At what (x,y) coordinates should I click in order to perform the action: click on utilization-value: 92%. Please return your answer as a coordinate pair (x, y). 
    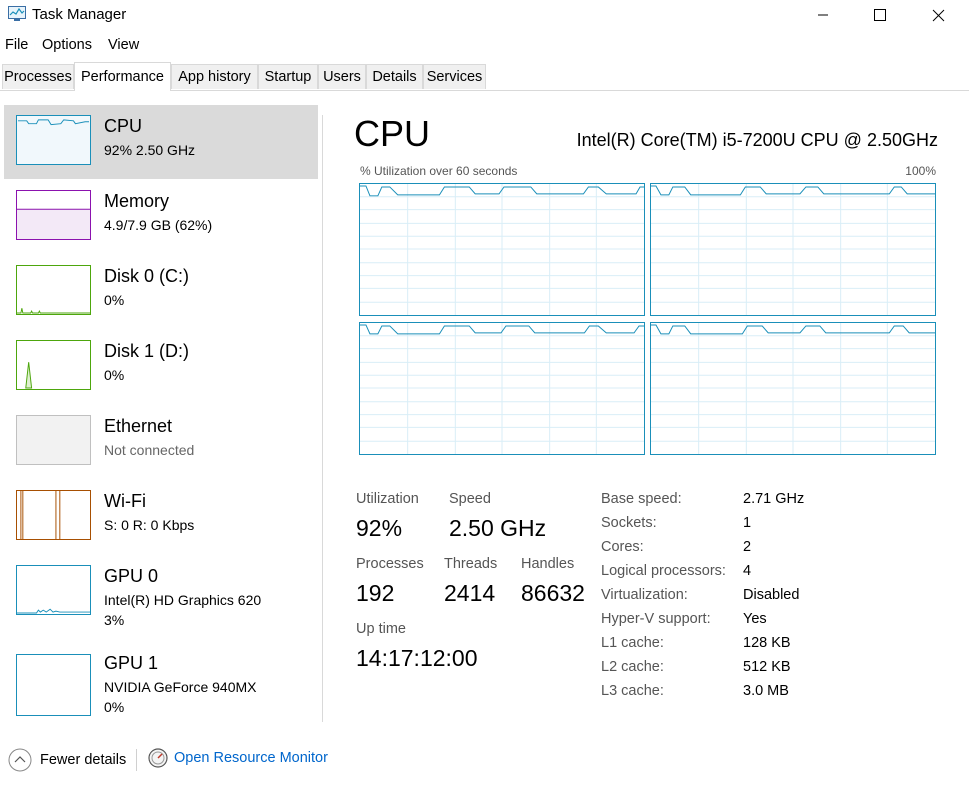
    Looking at the image, I should click on (379, 528).